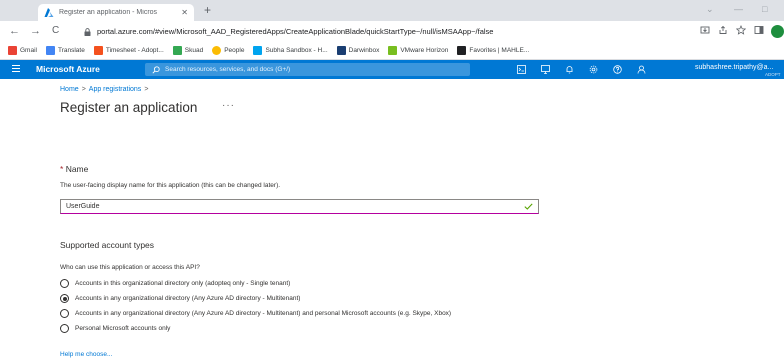  I want to click on cloud-shell-icon, so click(521, 69).